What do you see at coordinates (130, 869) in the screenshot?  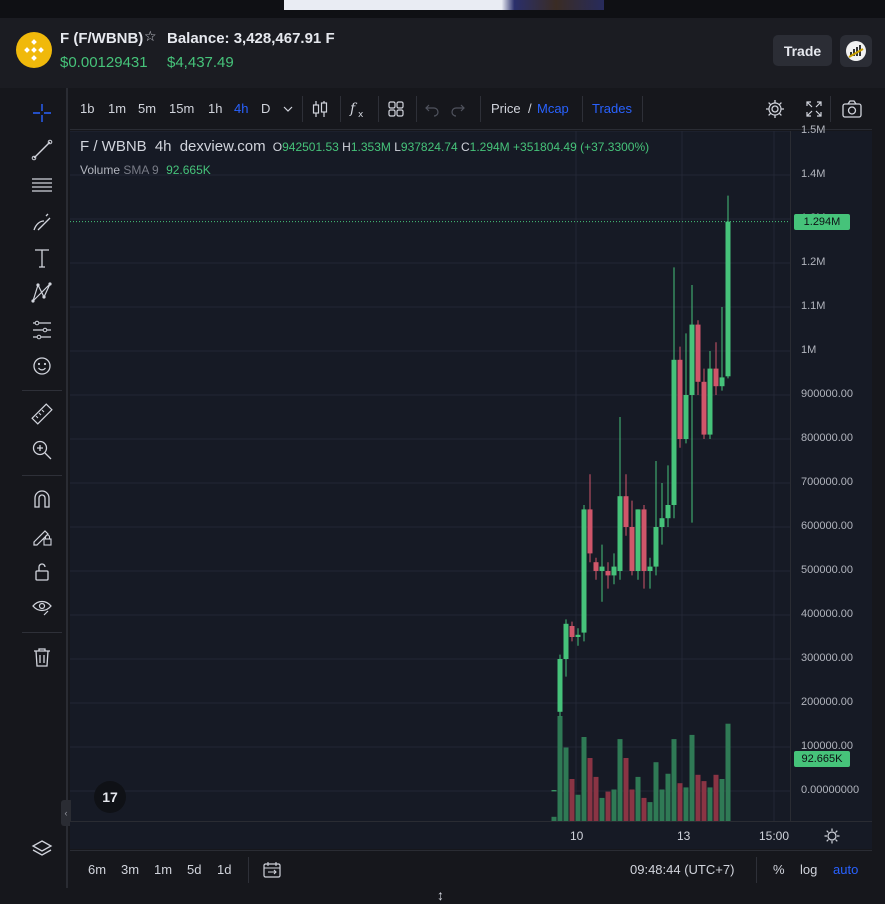 I see `range-3m: 3m` at bounding box center [130, 869].